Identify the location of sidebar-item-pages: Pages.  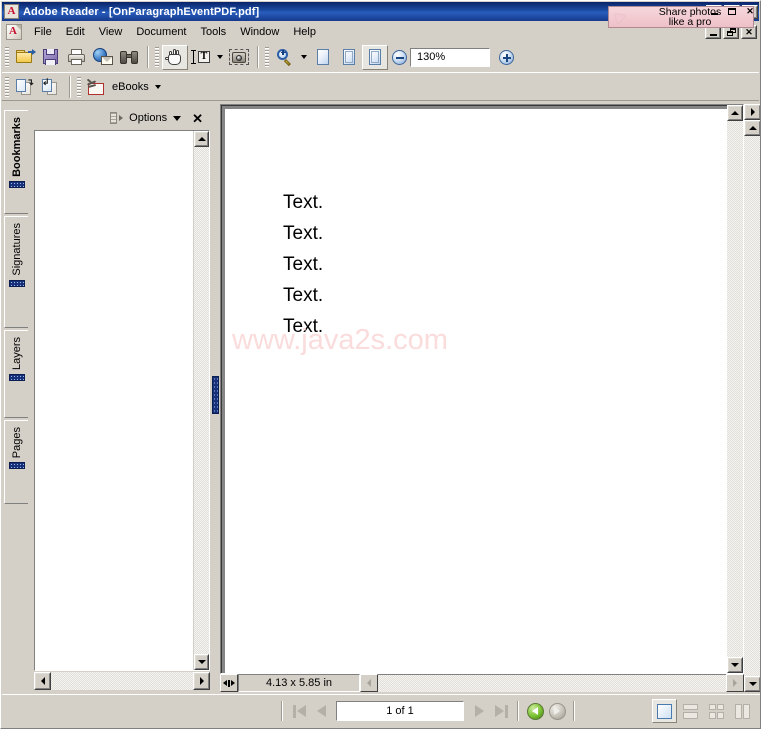
(16, 462).